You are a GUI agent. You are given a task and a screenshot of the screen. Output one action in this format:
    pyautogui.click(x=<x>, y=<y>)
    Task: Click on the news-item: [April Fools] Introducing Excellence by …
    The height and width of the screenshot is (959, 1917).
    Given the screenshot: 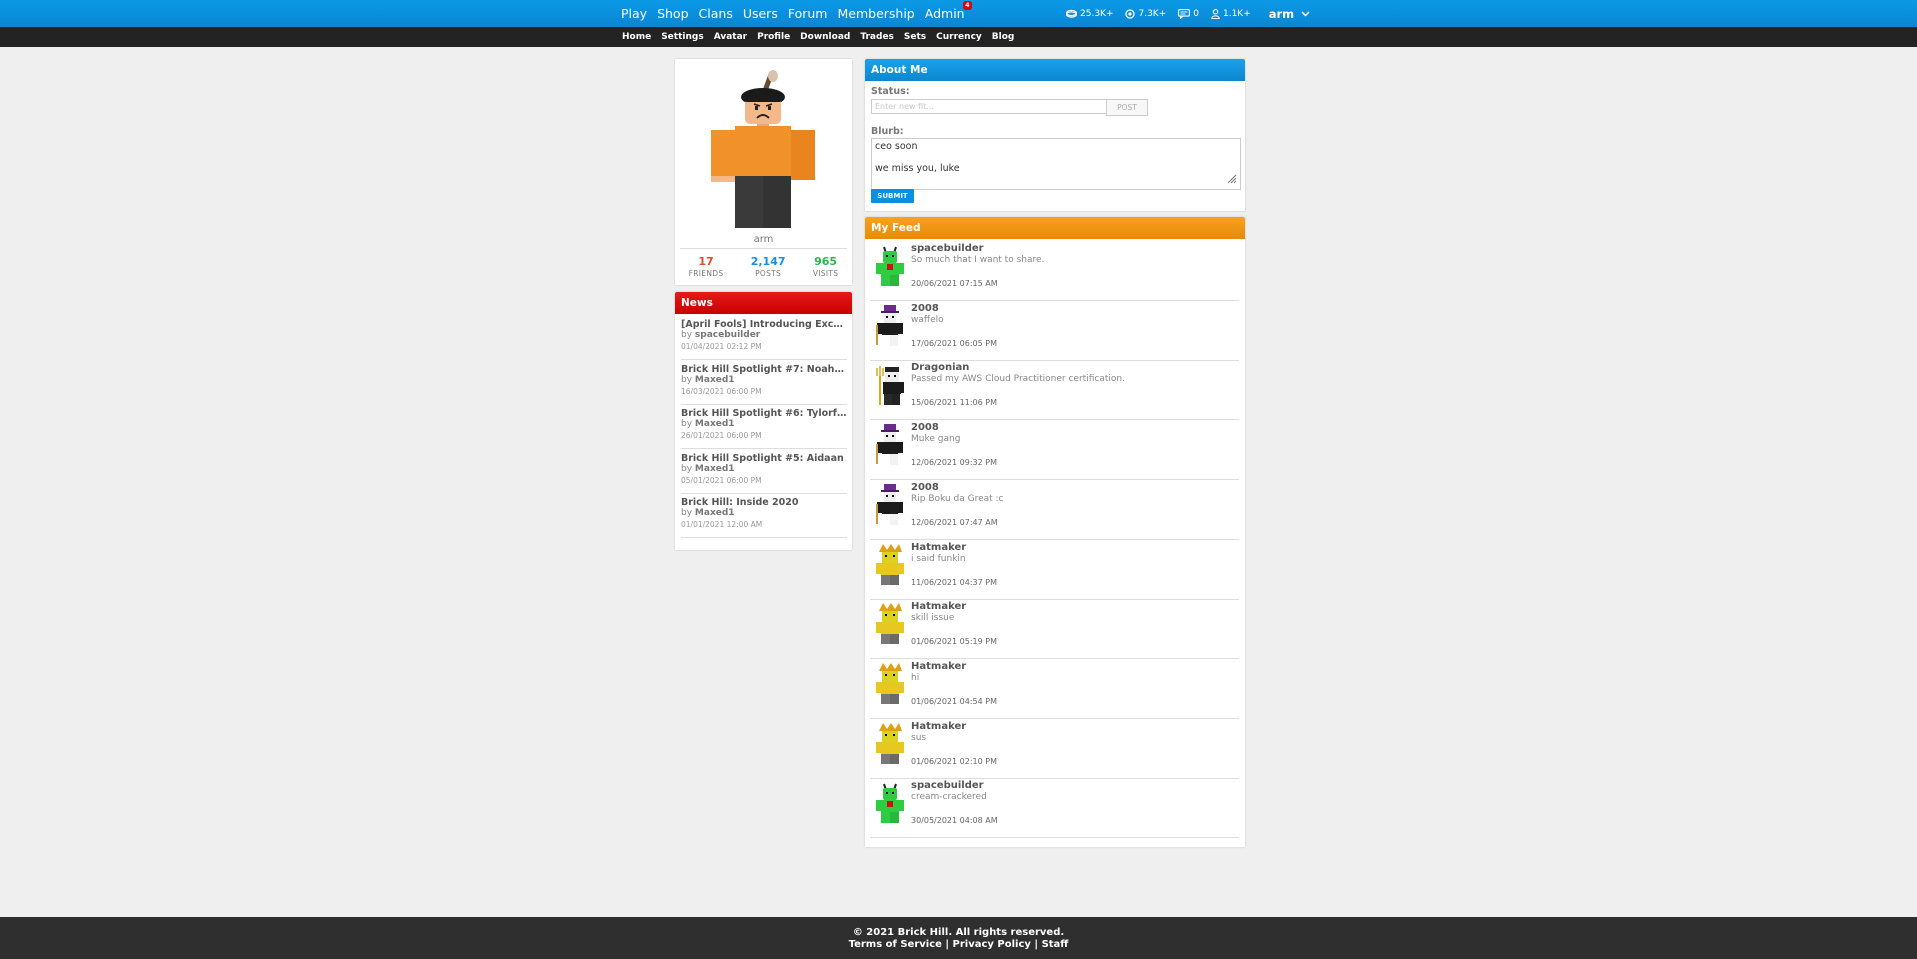 What is the action you would take?
    pyautogui.click(x=764, y=337)
    